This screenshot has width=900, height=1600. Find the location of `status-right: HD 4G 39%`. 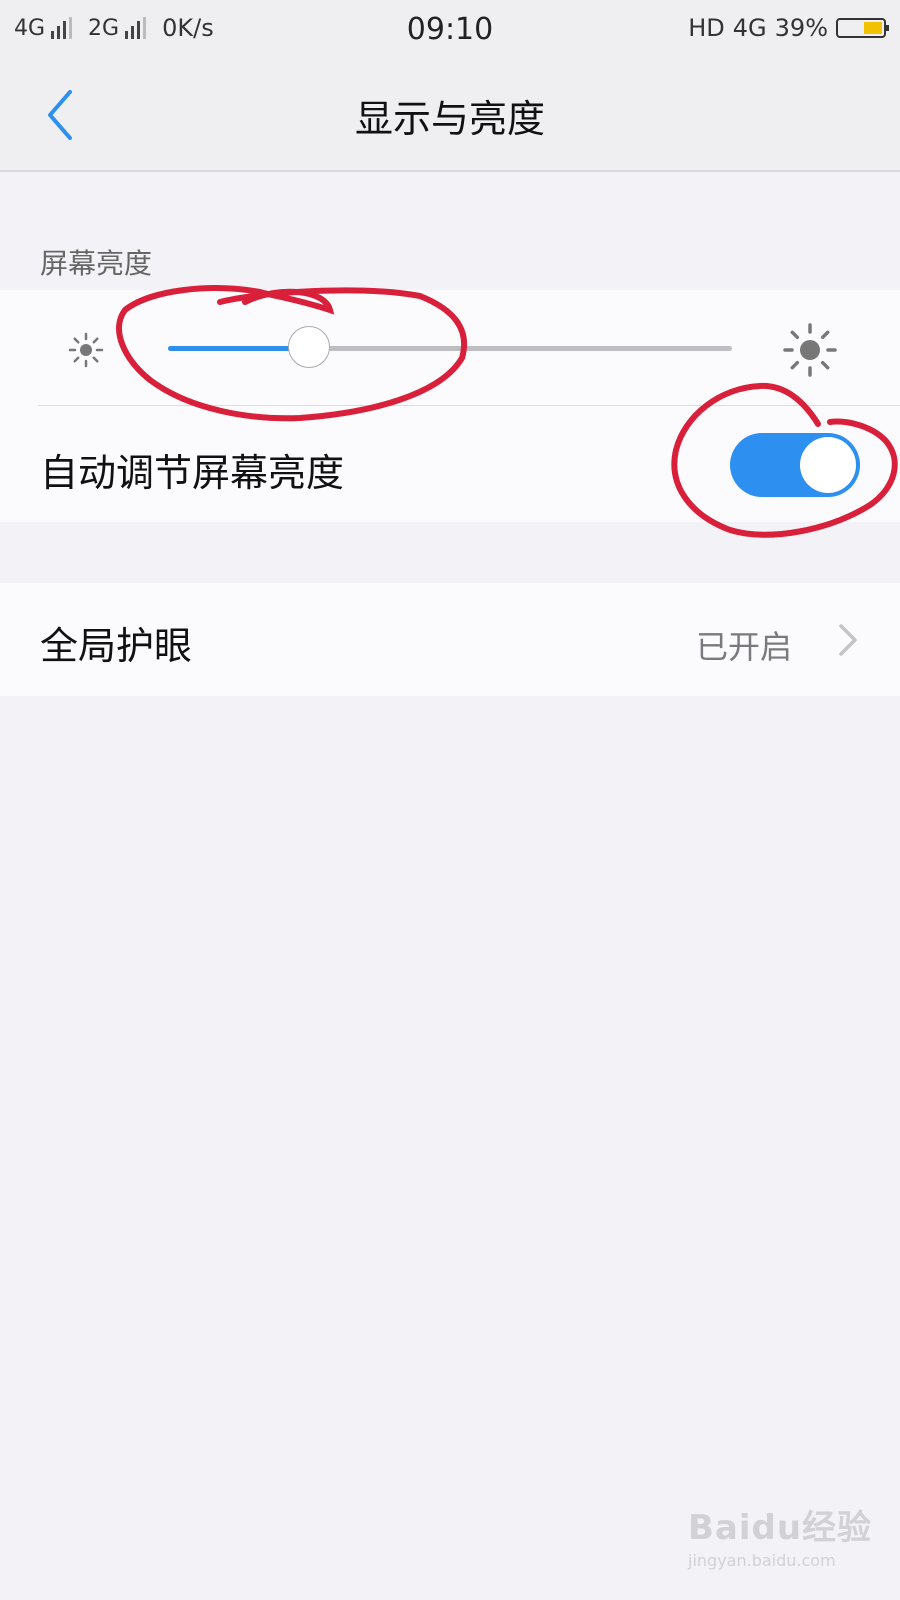

status-right: HD 4G 39% is located at coordinates (788, 28).